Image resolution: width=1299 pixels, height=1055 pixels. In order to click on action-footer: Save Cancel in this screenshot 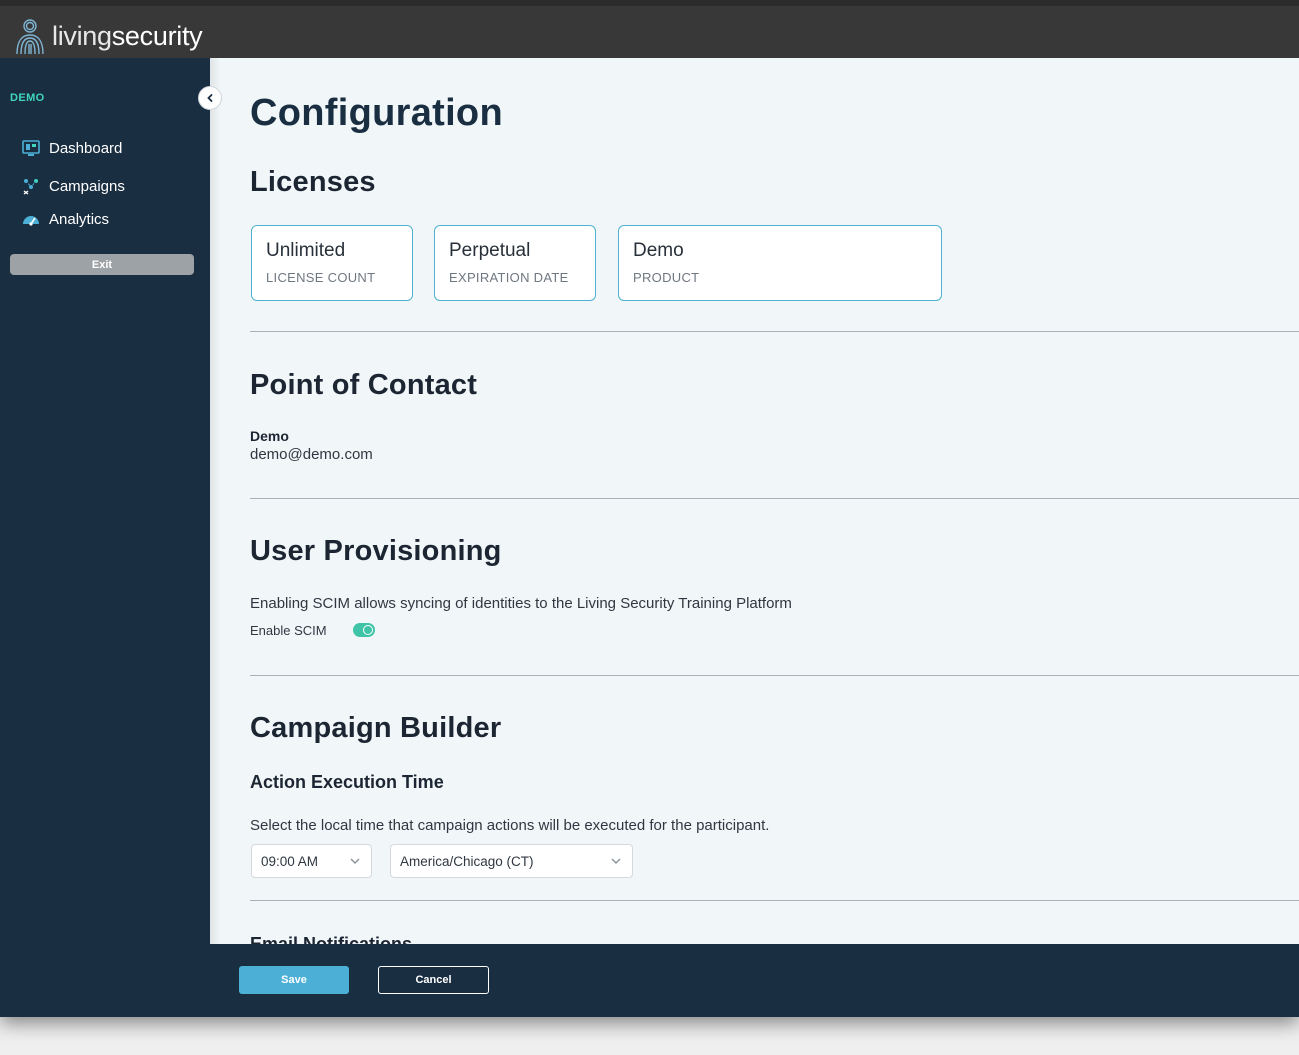, I will do `click(754, 980)`.